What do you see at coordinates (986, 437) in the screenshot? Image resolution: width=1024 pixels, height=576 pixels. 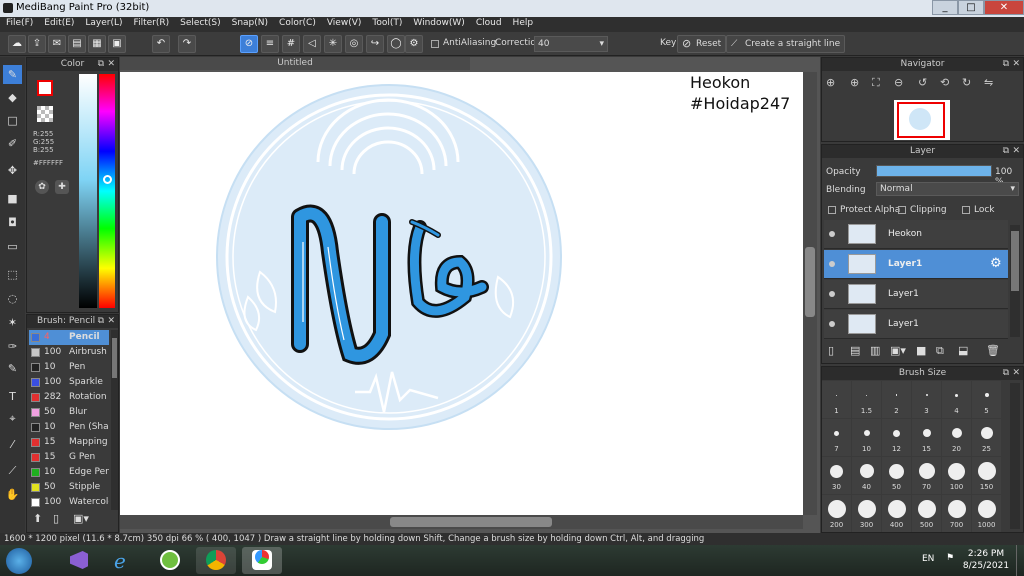 I see `brush-size-option: 25` at bounding box center [986, 437].